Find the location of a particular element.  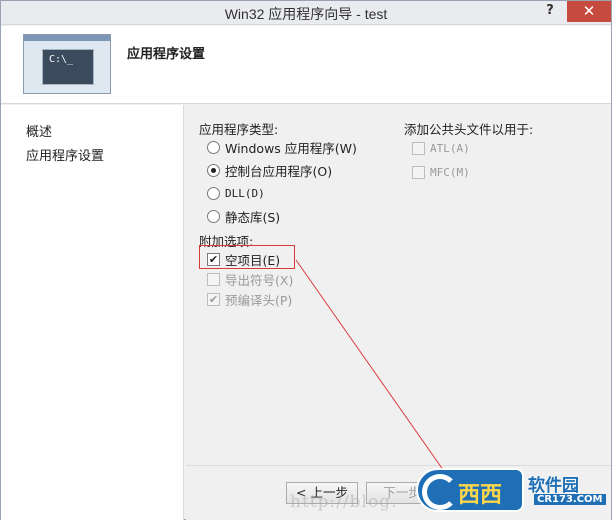

checkbox-export-symbols: 导出符号(X) is located at coordinates (250, 279).